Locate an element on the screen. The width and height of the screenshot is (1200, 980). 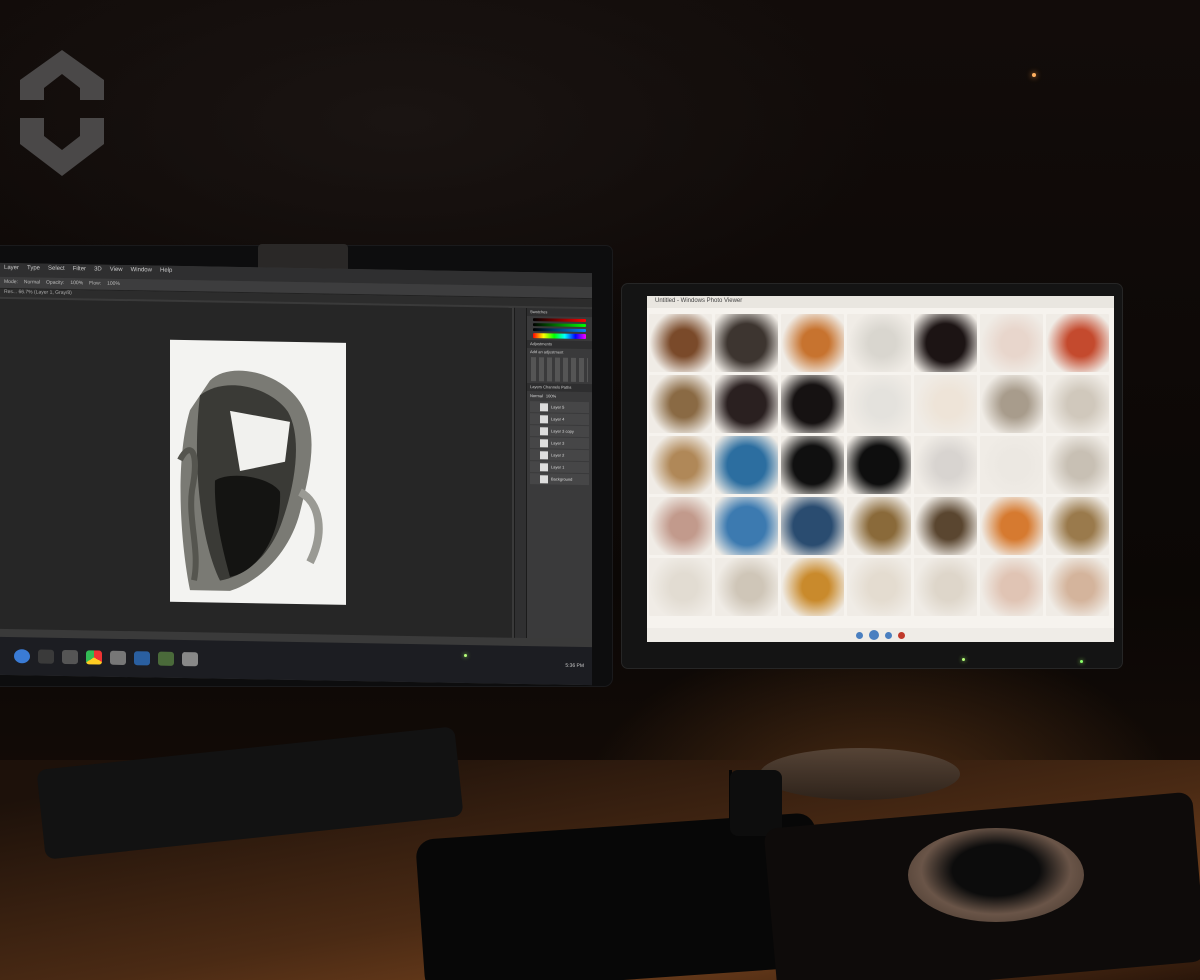
menu-item-type: Type is located at coordinates (33, 270).